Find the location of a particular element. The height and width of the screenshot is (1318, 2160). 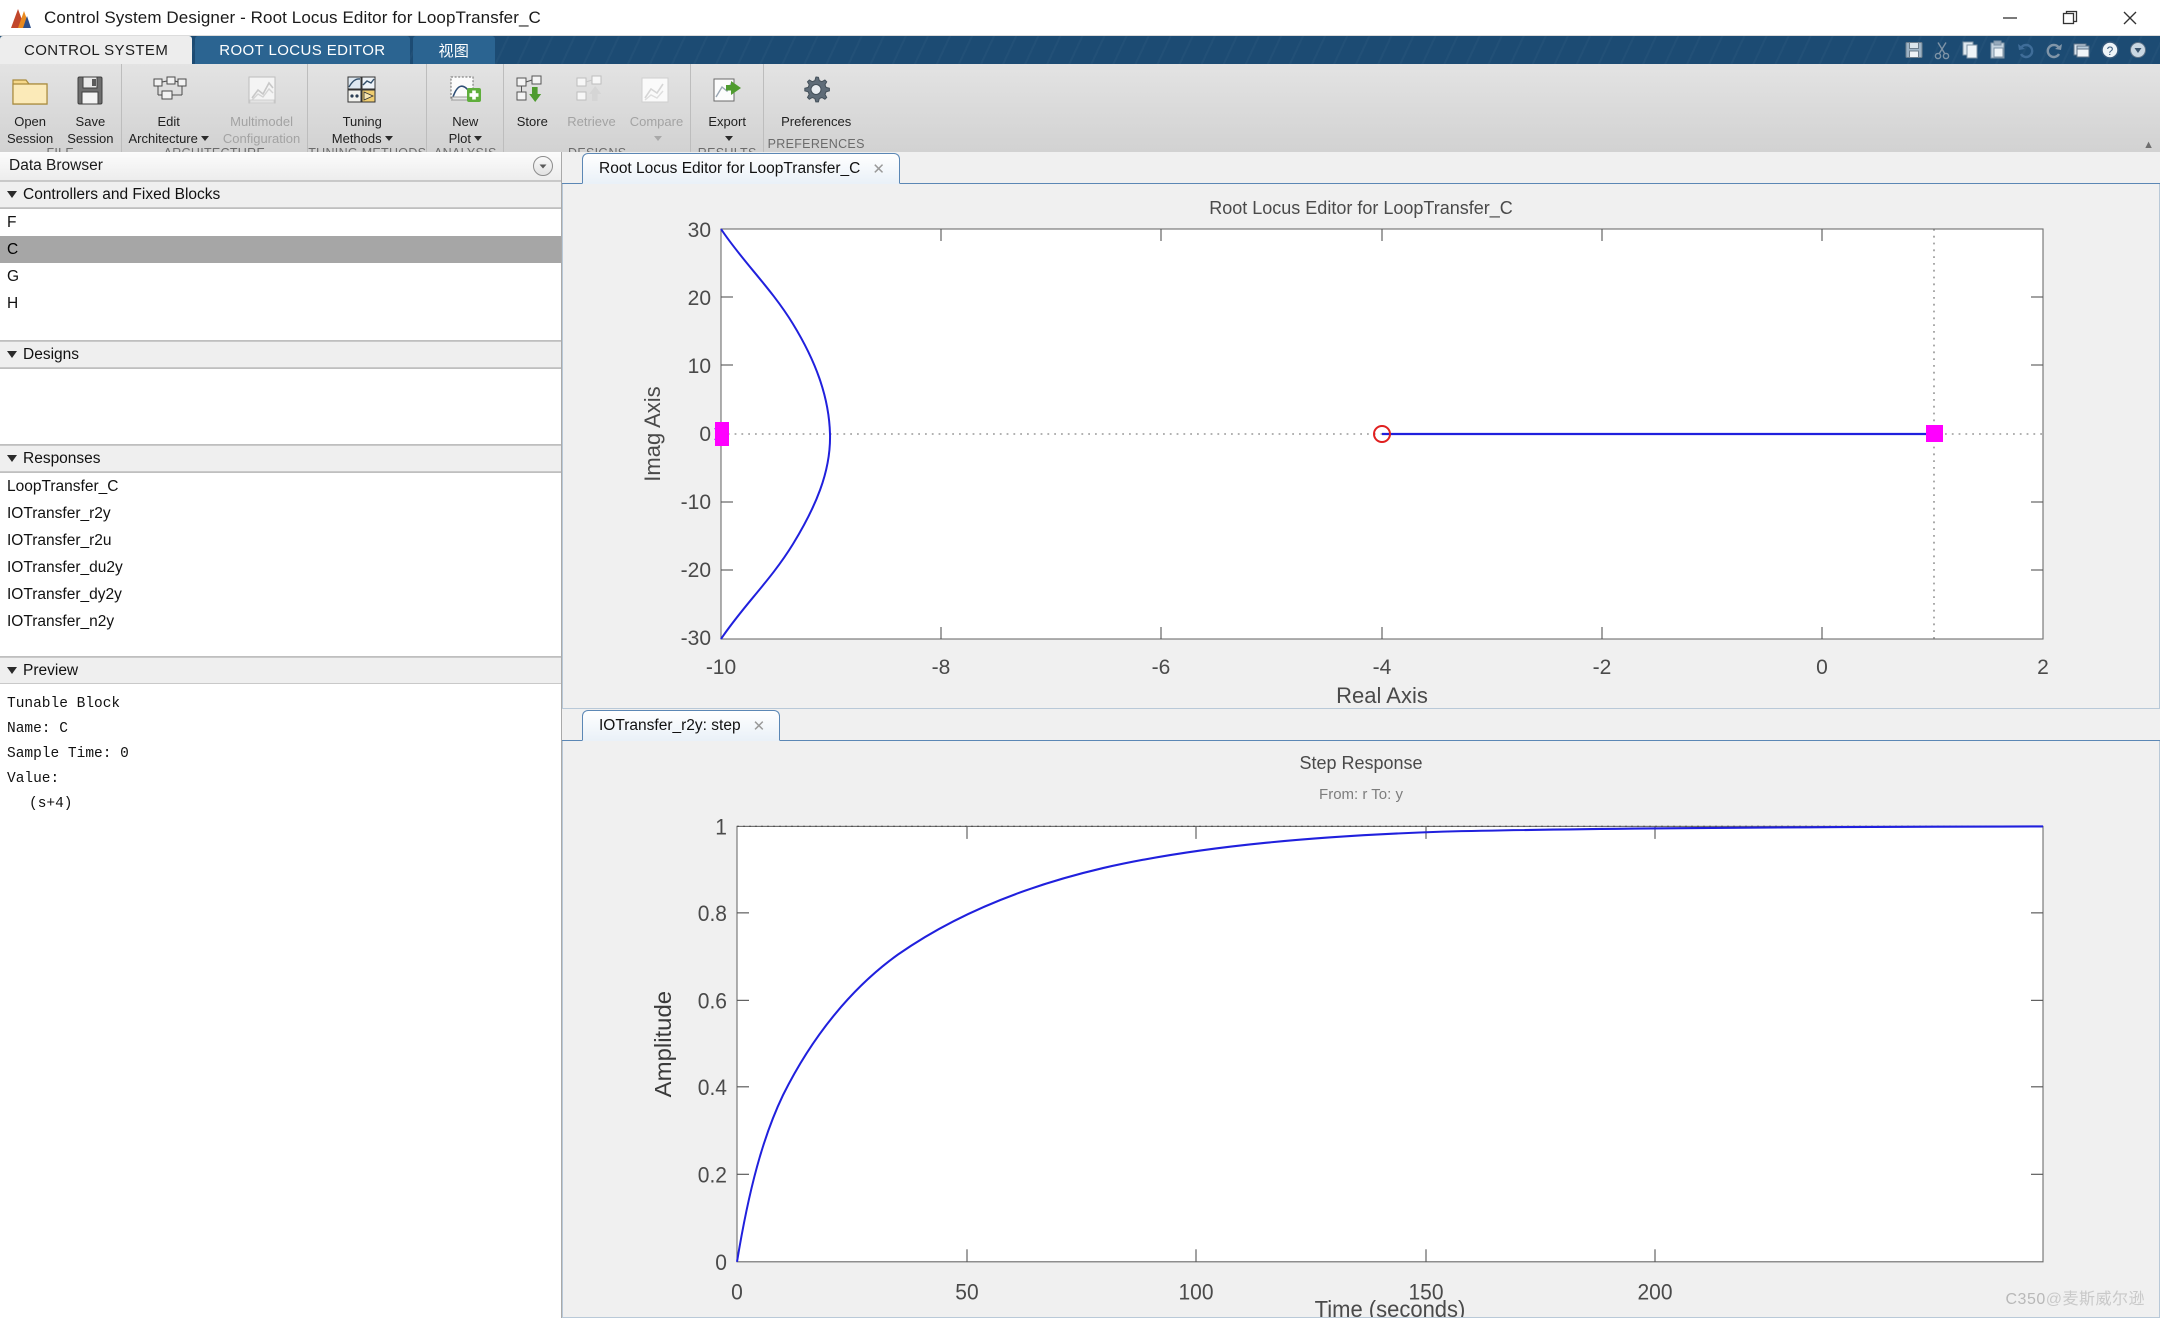

new-plot-label-2: Plot is located at coordinates (465, 138).